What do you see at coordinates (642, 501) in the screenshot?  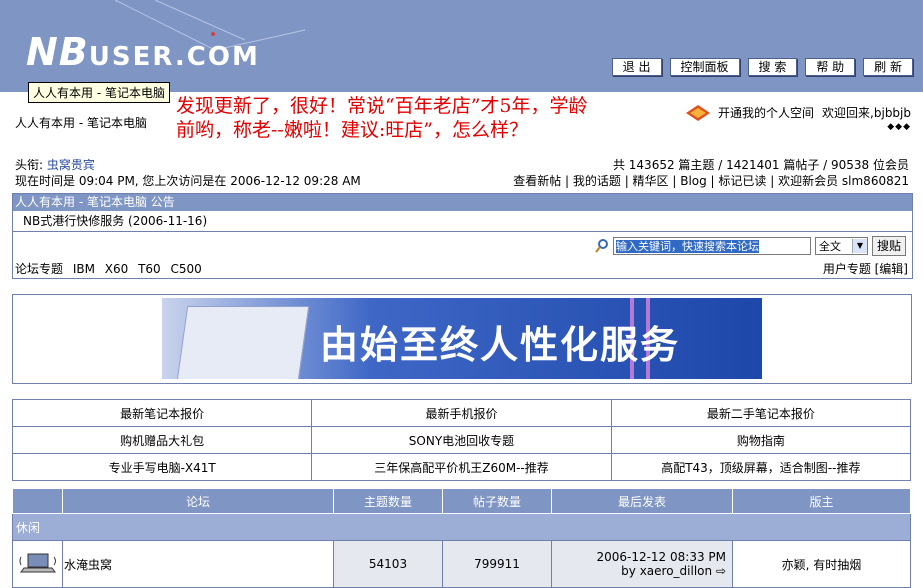 I see `header-last-post: 最后发表` at bounding box center [642, 501].